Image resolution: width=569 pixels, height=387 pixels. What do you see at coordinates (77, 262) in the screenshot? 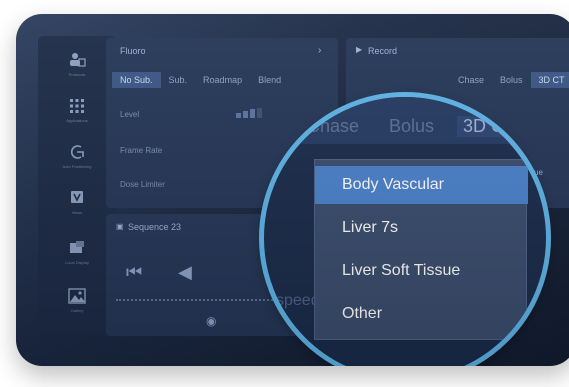
I see `nav-label-local-display: Local Display` at bounding box center [77, 262].